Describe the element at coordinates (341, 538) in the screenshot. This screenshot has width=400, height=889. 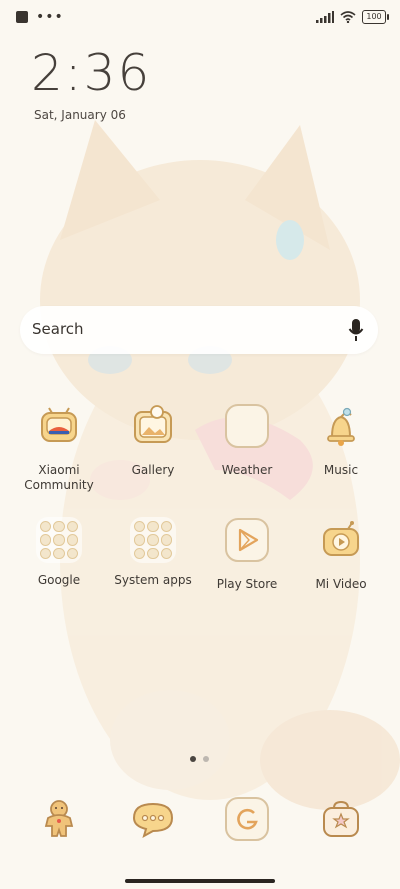
I see `video-icon` at that location.